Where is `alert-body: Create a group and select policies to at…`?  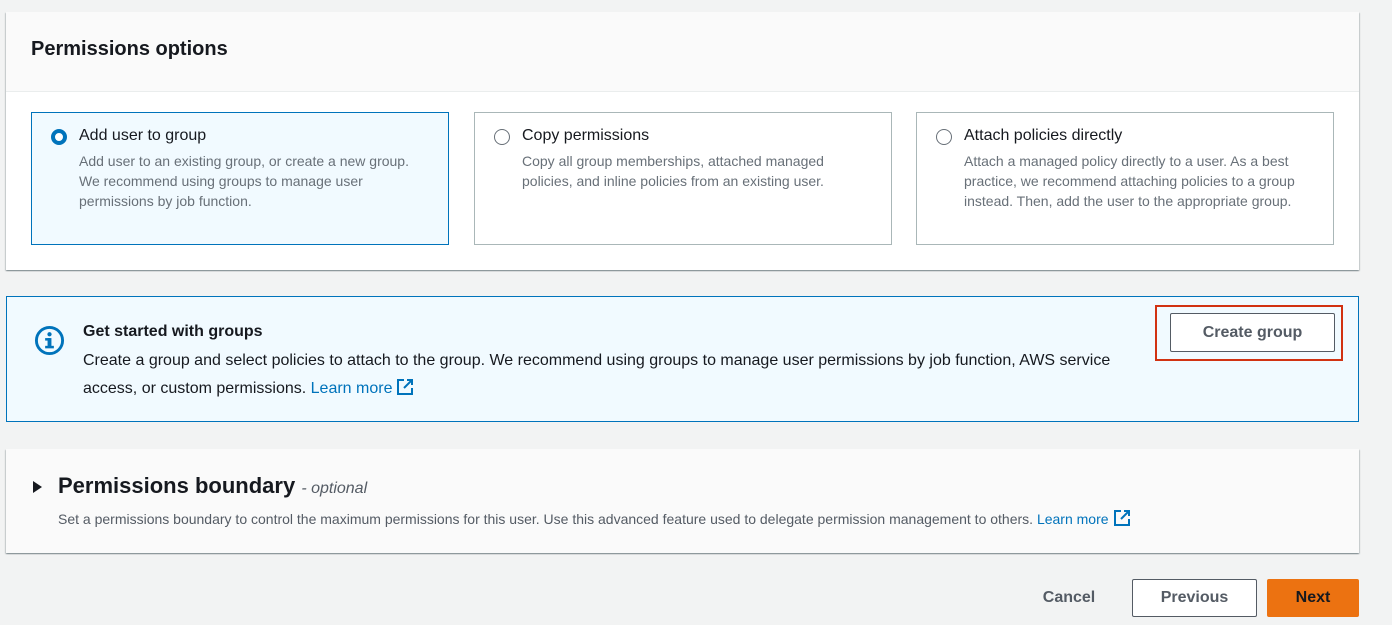
alert-body: Create a group and select policies to at… is located at coordinates (613, 375).